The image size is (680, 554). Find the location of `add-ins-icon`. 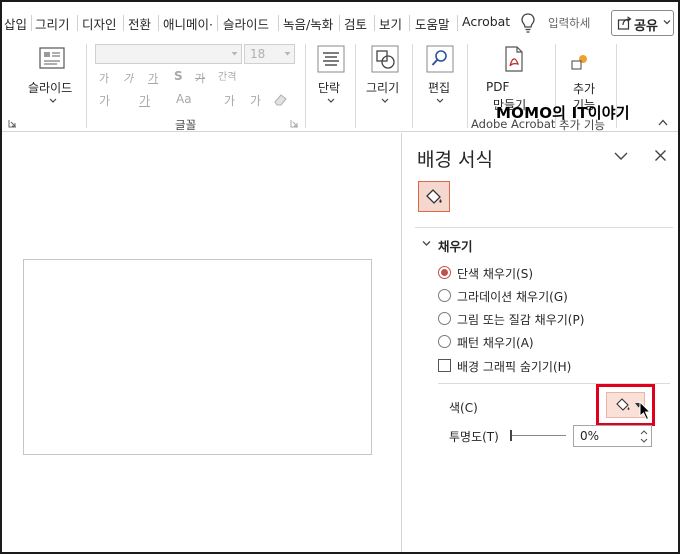

add-ins-icon is located at coordinates (580, 62).